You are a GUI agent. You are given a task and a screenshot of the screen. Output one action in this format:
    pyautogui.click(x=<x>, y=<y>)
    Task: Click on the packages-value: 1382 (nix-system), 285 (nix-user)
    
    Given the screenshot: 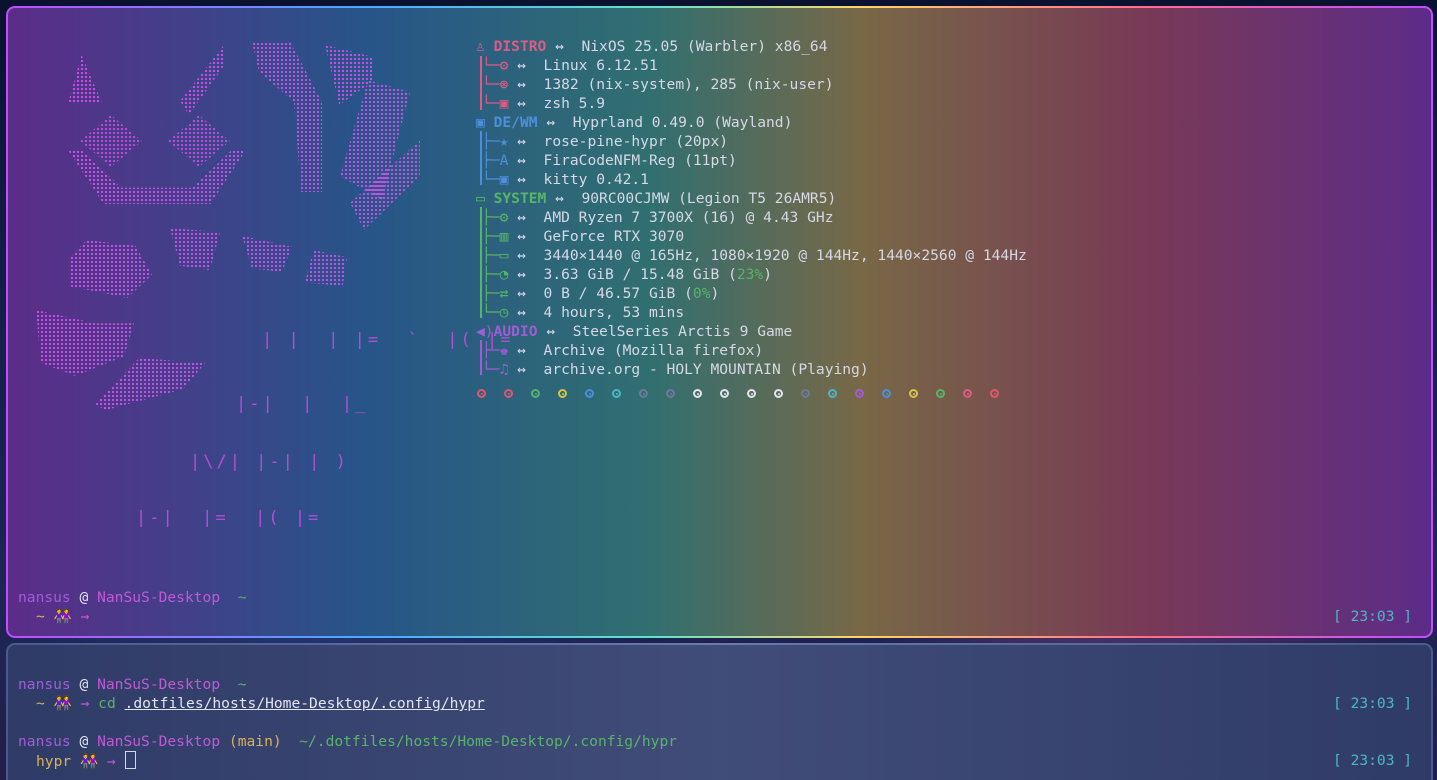 What is the action you would take?
    pyautogui.click(x=688, y=84)
    